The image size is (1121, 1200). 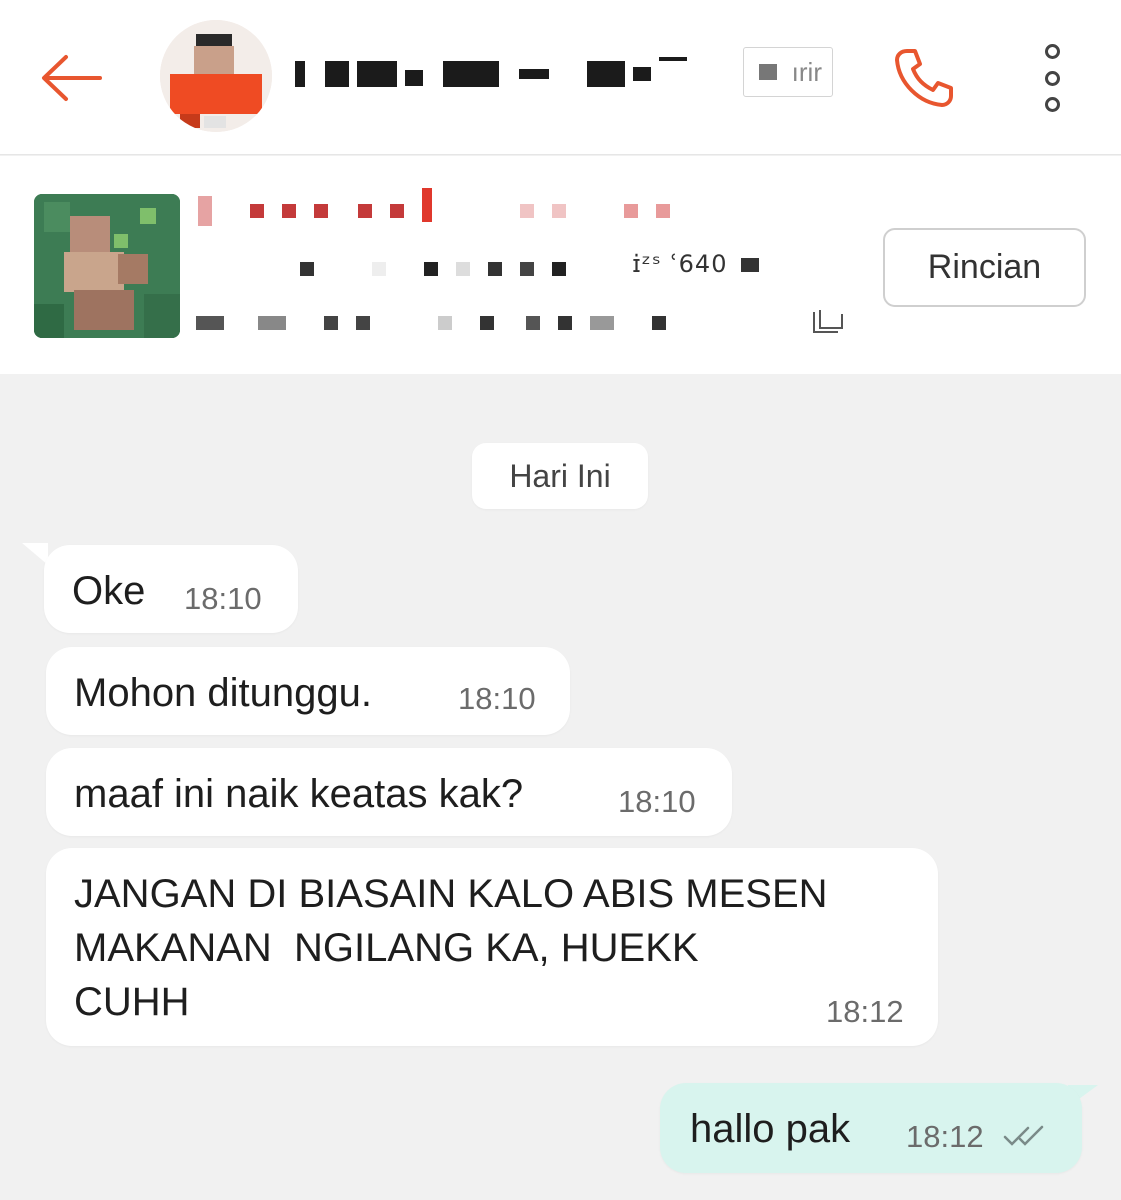 What do you see at coordinates (515, 74) in the screenshot?
I see `contact-name-redacted` at bounding box center [515, 74].